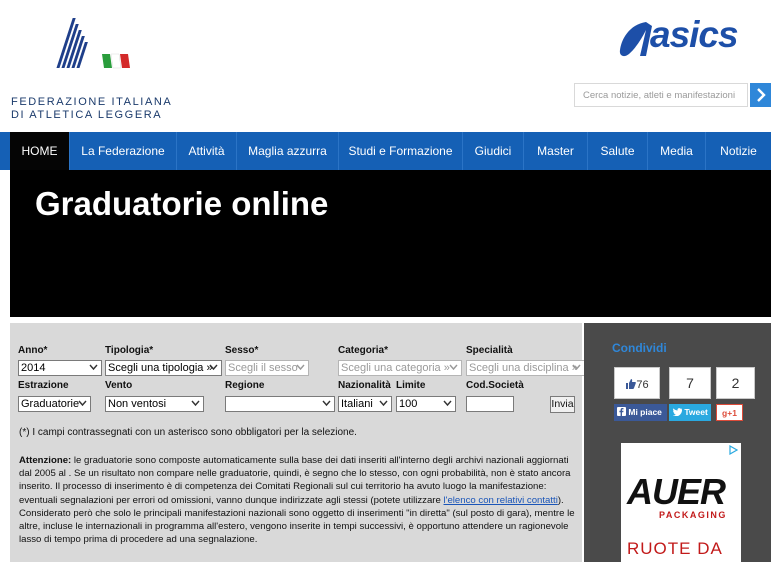 The height and width of the screenshot is (562, 771). Describe the element at coordinates (39, 151) in the screenshot. I see `nav-item-home: HOME` at that location.